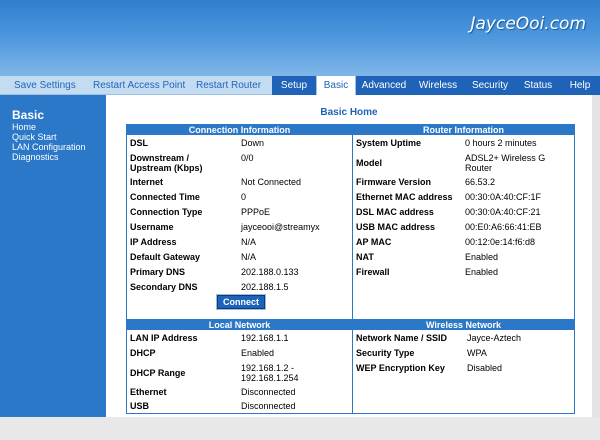  I want to click on info-label: NAT, so click(365, 257).